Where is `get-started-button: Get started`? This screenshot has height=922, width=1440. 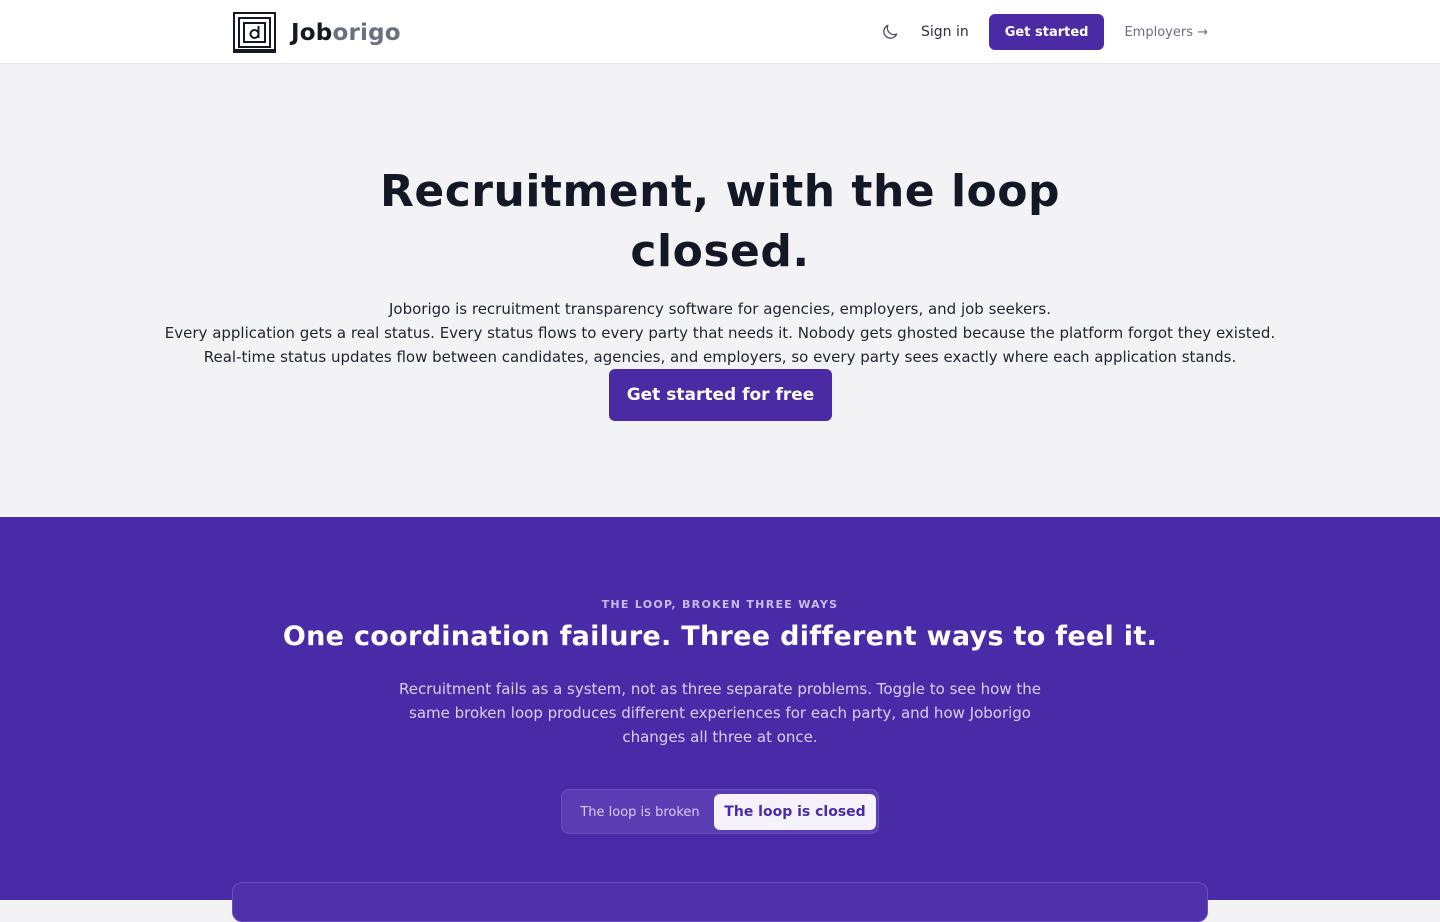
get-started-button: Get started is located at coordinates (1046, 32).